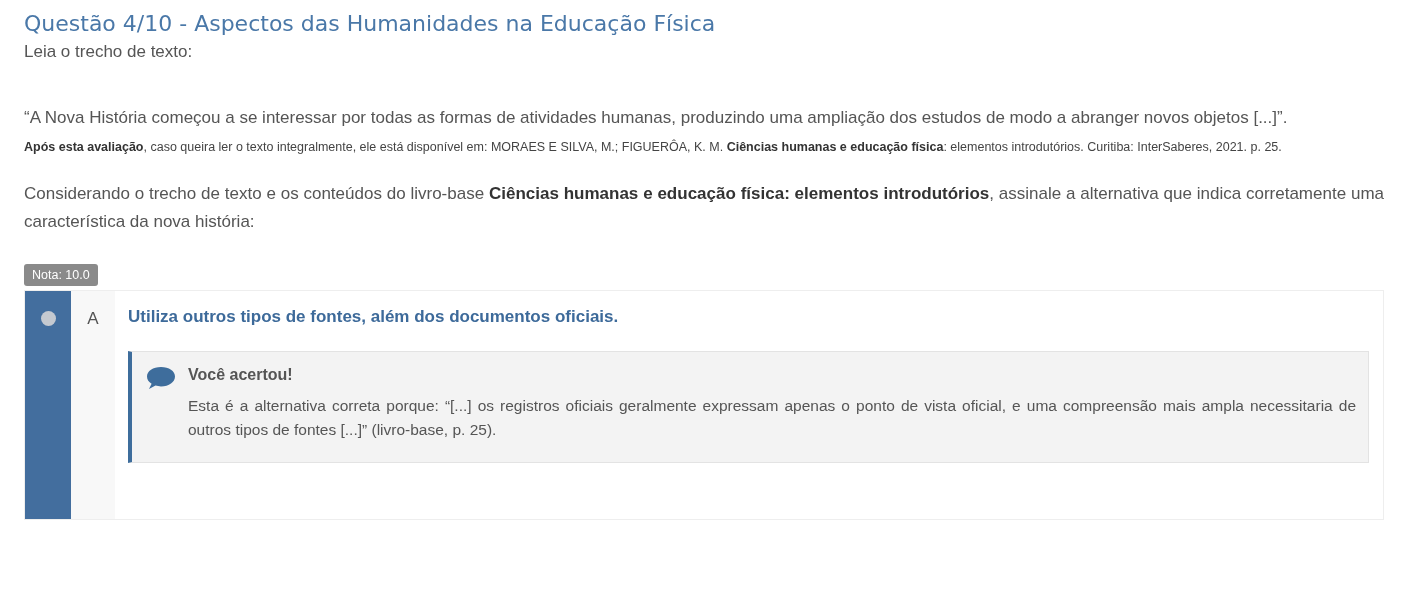 This screenshot has height=601, width=1402. I want to click on feedback-title: Você acertou!, so click(241, 375).